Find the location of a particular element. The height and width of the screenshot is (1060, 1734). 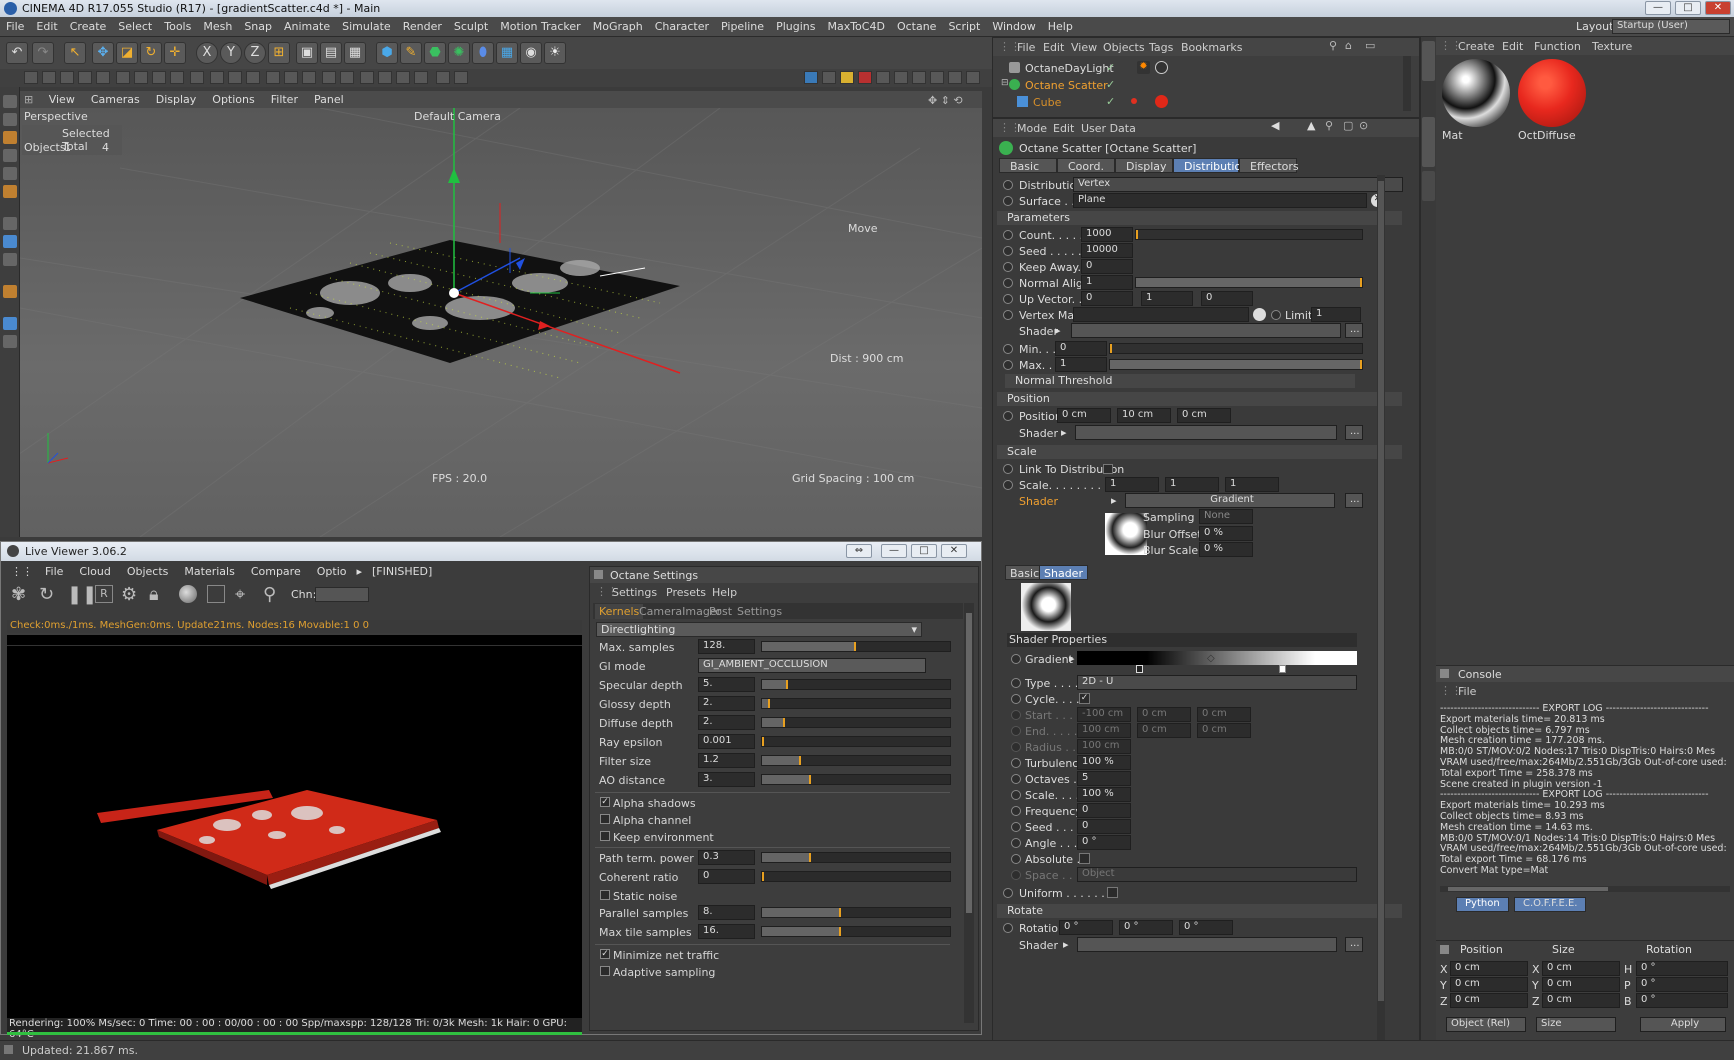

viewport-menu-options: Options is located at coordinates (233, 99).